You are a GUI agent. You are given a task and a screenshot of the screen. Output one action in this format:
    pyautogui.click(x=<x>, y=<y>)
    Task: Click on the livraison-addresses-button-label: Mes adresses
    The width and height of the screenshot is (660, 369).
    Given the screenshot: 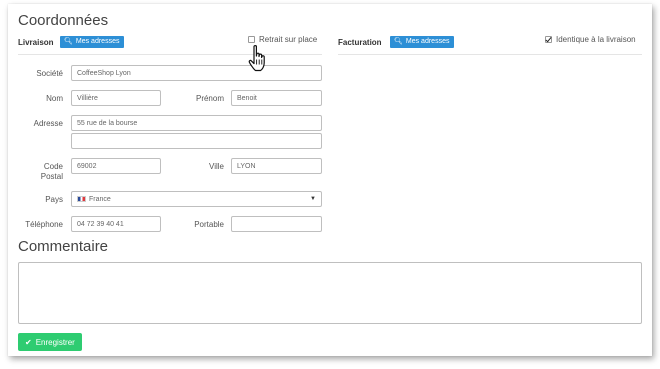 What is the action you would take?
    pyautogui.click(x=97, y=41)
    